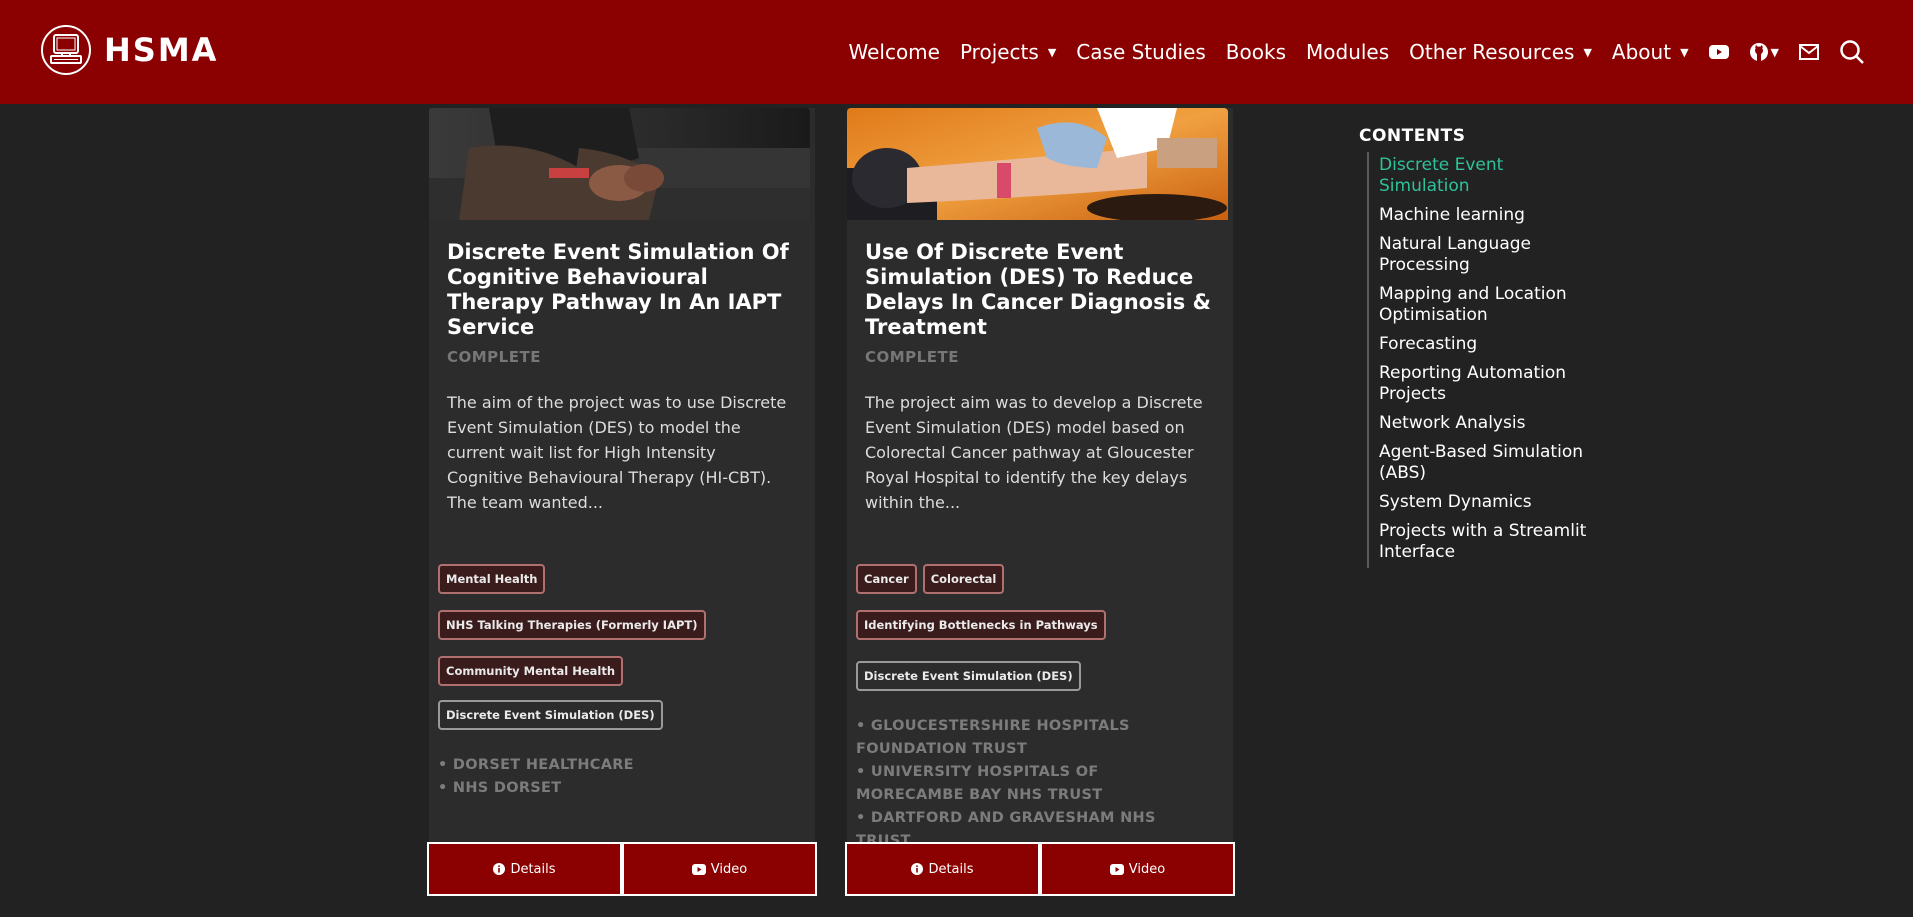  What do you see at coordinates (1489, 543) in the screenshot?
I see `toc-item-streamlit: Projects with a Streamlit Interface` at bounding box center [1489, 543].